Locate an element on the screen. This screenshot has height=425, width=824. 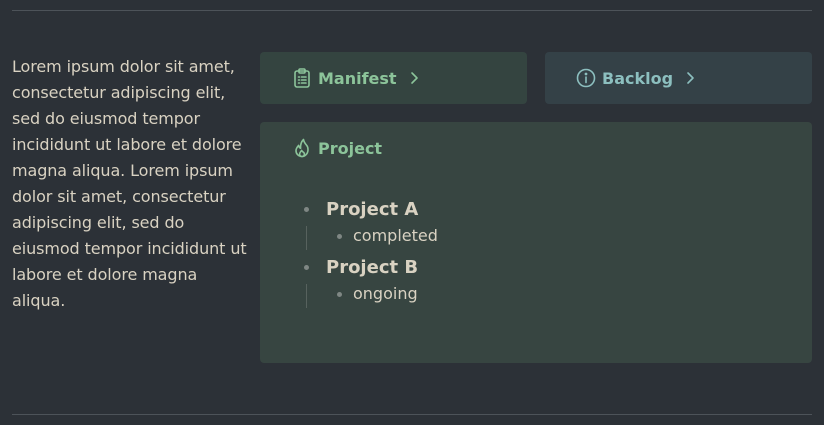
list-item-children: ongoing is located at coordinates (372, 296).